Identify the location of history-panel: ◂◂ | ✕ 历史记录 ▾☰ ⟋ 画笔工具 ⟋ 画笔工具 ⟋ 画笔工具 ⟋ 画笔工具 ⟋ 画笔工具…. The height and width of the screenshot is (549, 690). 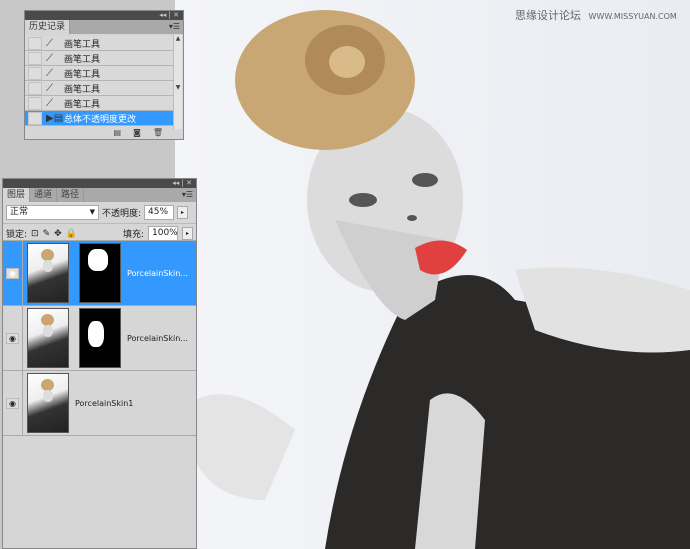
(104, 75).